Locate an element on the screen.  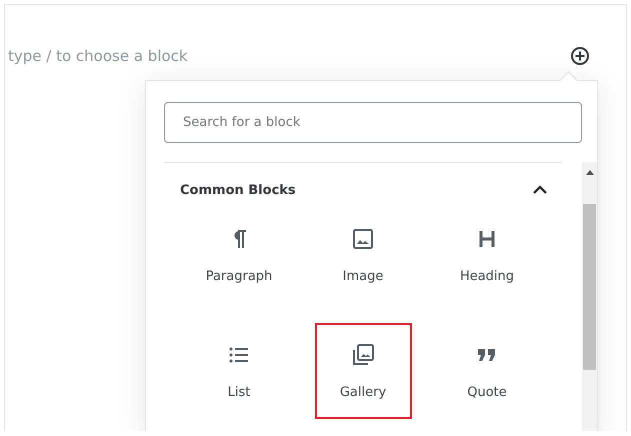
add-block-icon is located at coordinates (580, 56).